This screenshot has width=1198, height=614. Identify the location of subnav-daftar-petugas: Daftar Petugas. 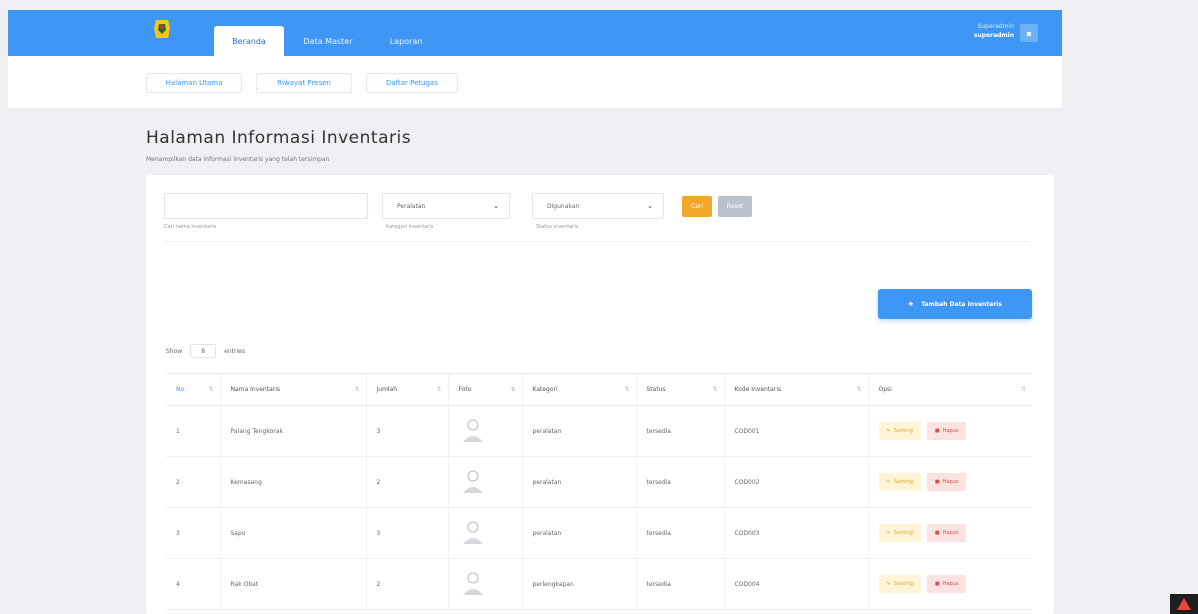
(412, 83).